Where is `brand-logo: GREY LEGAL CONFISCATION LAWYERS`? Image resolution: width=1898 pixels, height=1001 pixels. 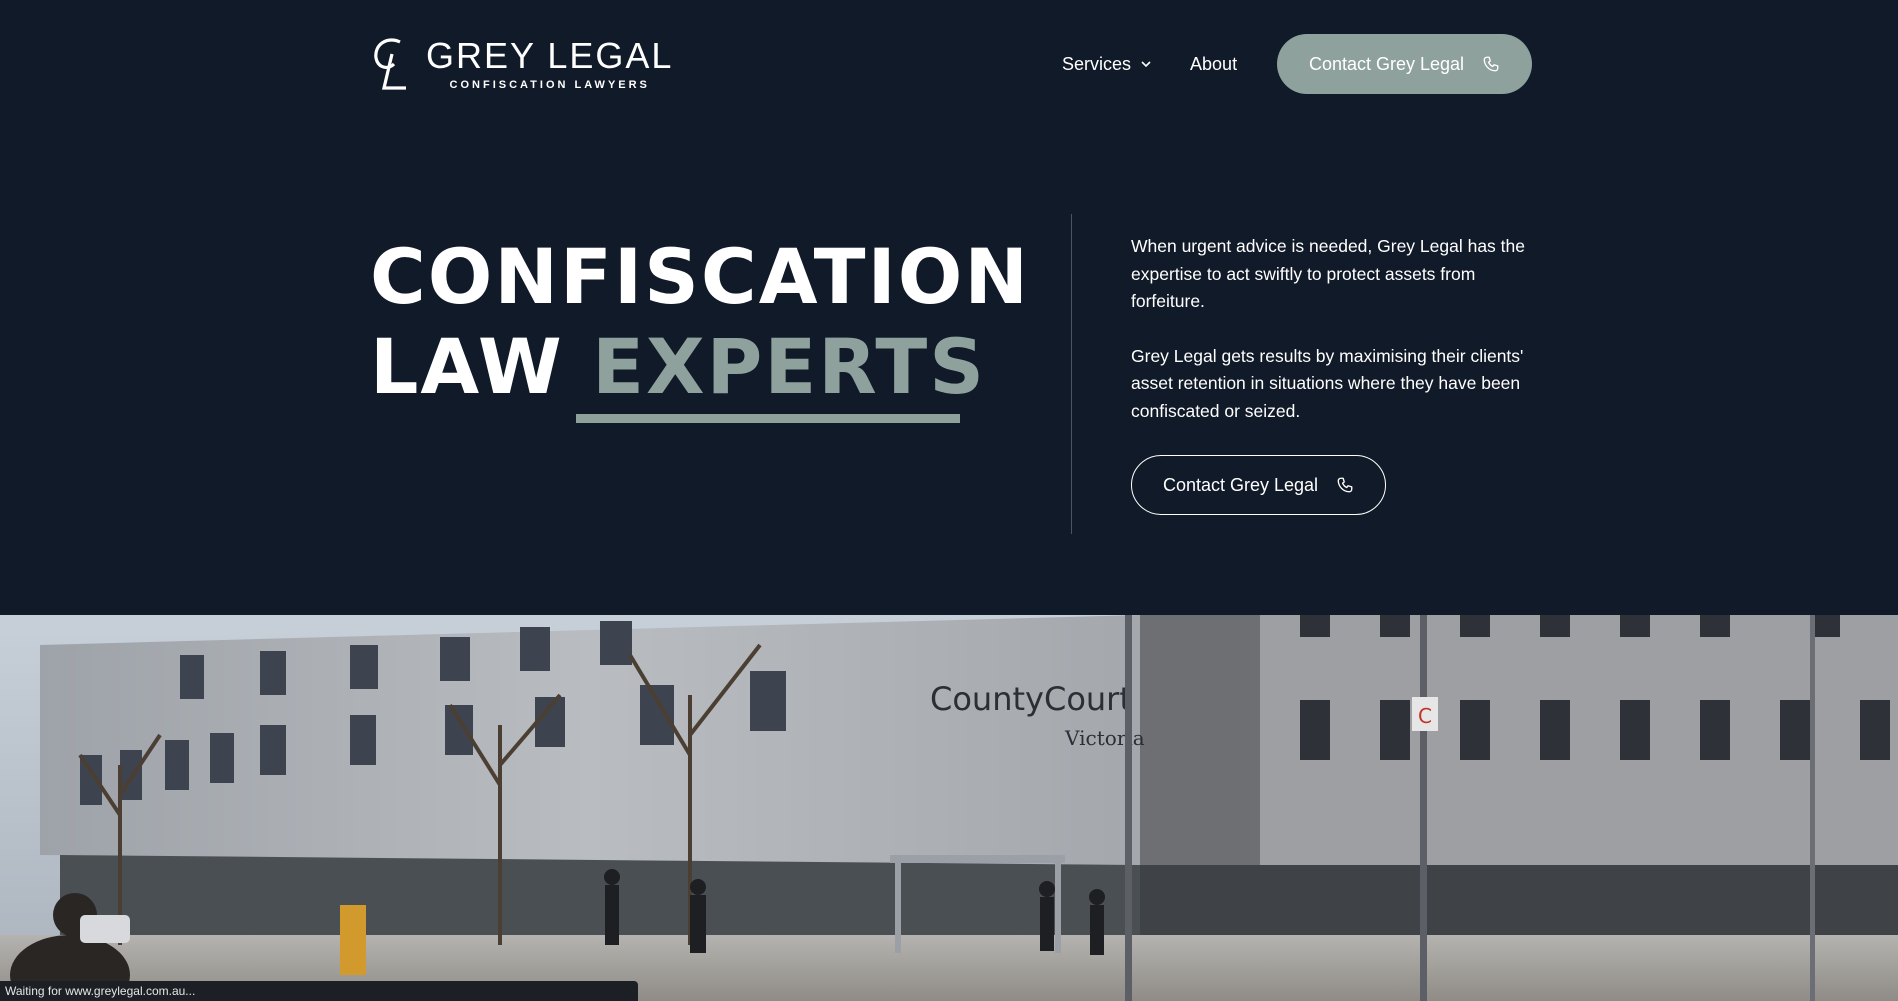
brand-logo: GREY LEGAL CONFISCATION LAWYERS is located at coordinates (521, 64).